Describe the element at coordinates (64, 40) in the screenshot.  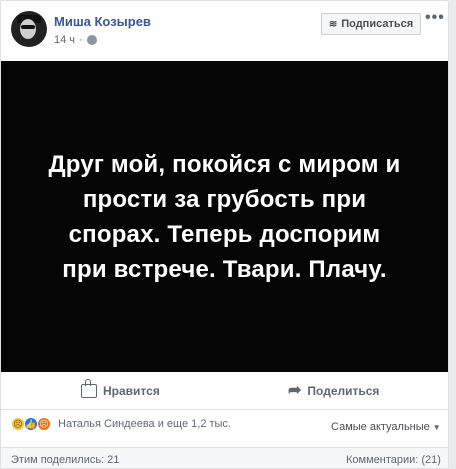
I see `post-time: 14 ч` at that location.